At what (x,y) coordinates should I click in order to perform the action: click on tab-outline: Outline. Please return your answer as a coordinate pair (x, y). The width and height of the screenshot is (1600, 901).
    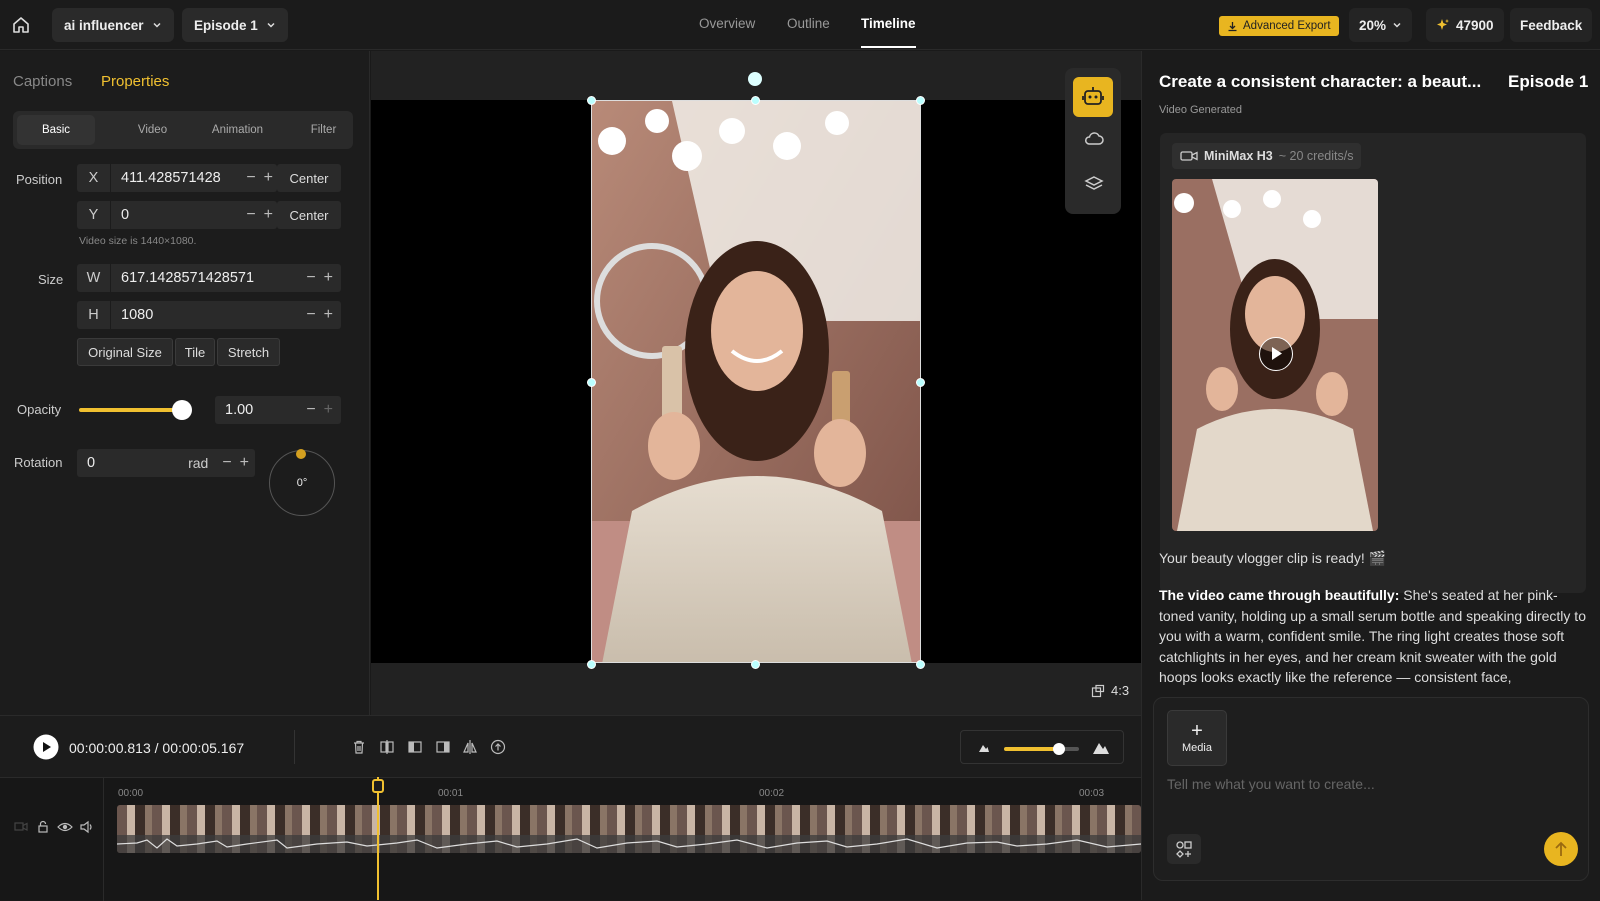
    Looking at the image, I should click on (808, 23).